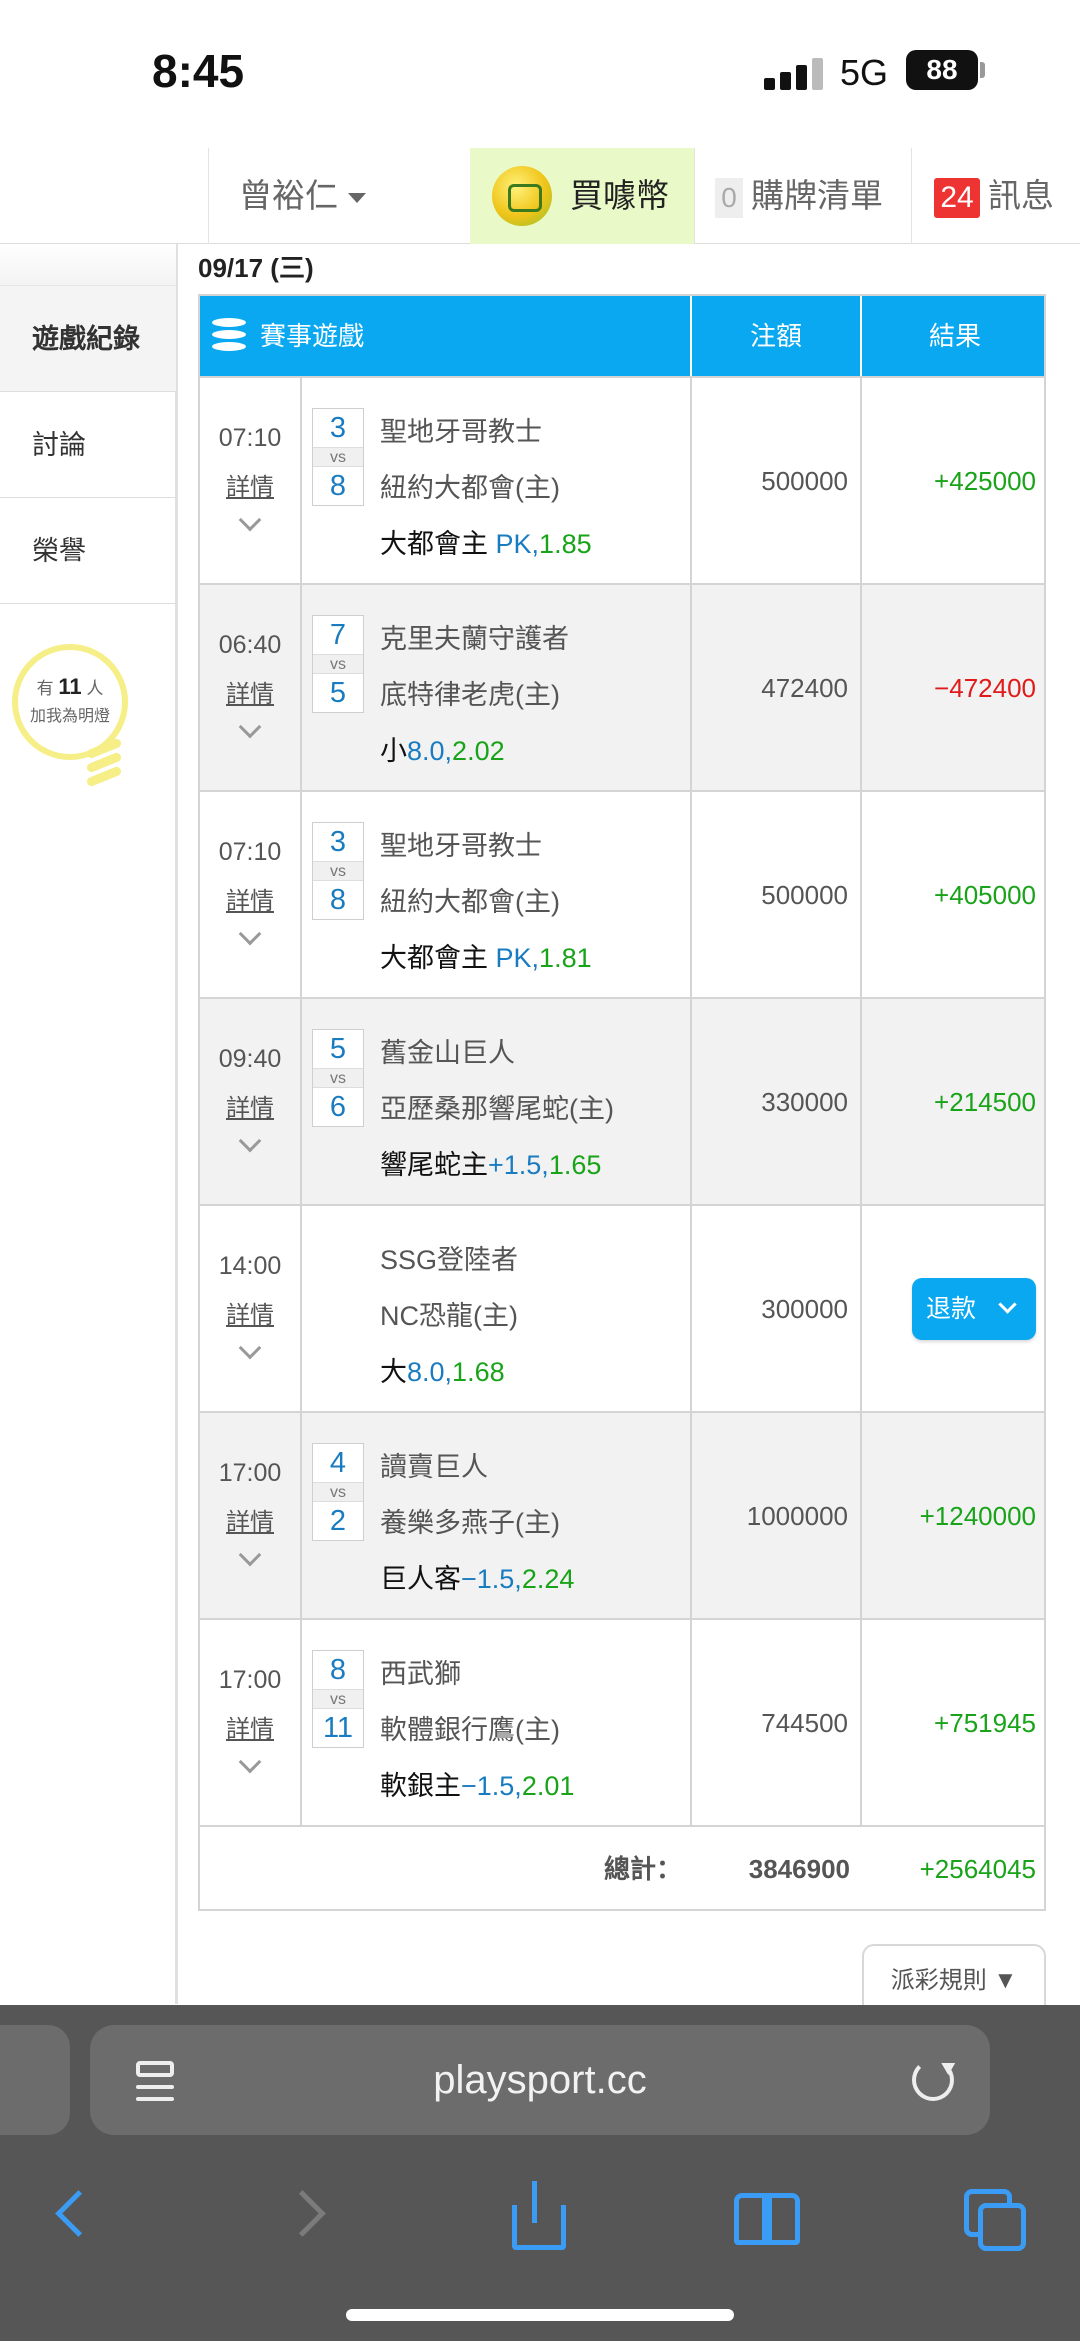 This screenshot has height=2341, width=1080. Describe the element at coordinates (985, 688) in the screenshot. I see `result-cell: −472400` at that location.